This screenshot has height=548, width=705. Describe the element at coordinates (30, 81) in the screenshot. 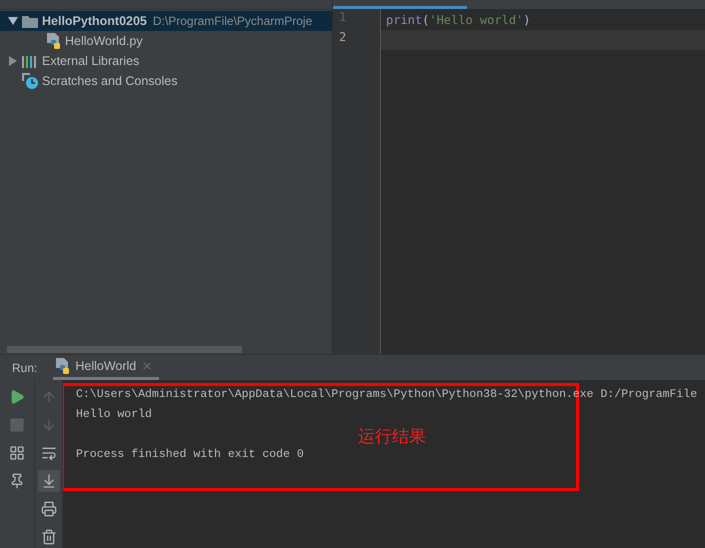

I see `scratch-clock-icon` at that location.